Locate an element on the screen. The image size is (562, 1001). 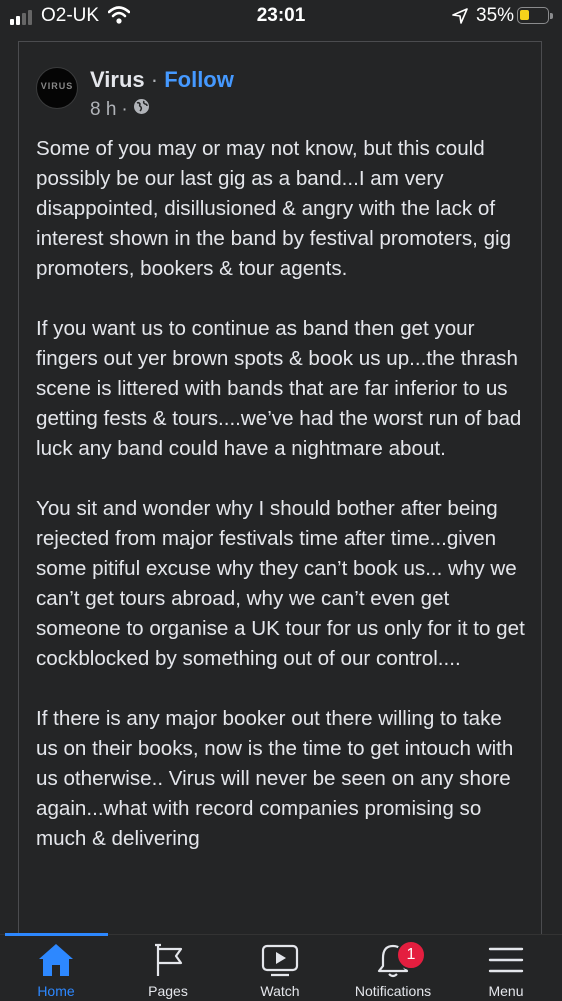
tab-menu: Menu is located at coordinates (506, 967).